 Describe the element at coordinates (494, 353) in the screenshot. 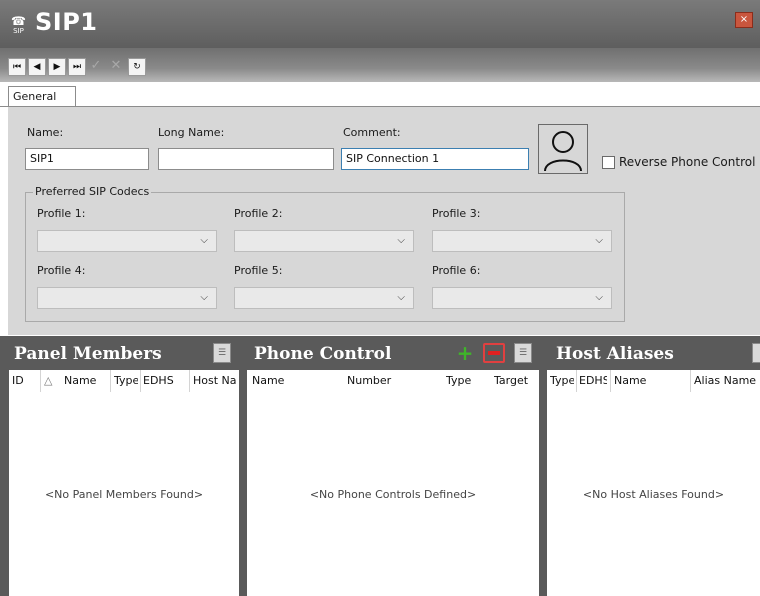

I see `remove-phone-control-icon` at that location.